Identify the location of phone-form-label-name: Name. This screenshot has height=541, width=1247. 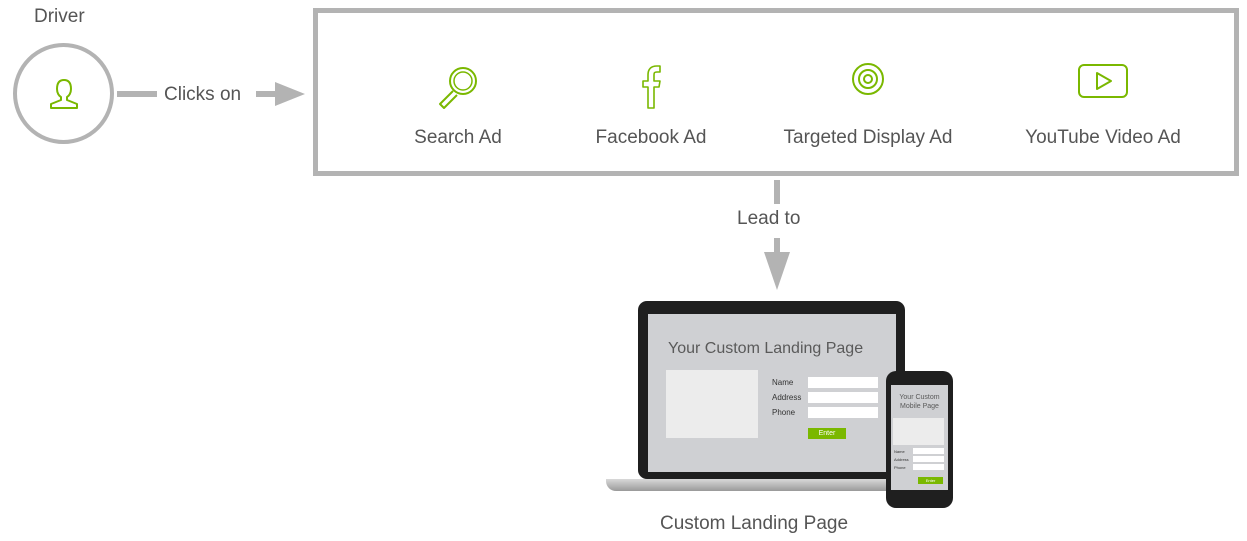
(899, 451).